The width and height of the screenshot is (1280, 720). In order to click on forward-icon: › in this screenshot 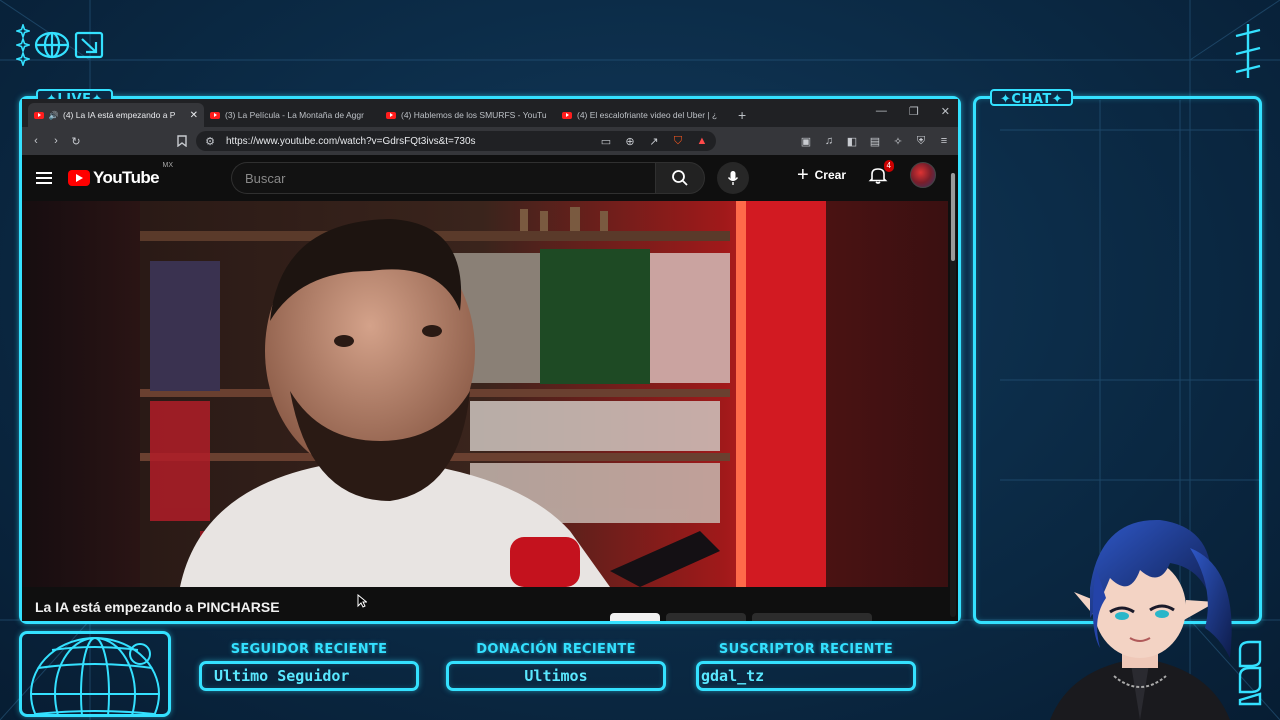, I will do `click(56, 141)`.